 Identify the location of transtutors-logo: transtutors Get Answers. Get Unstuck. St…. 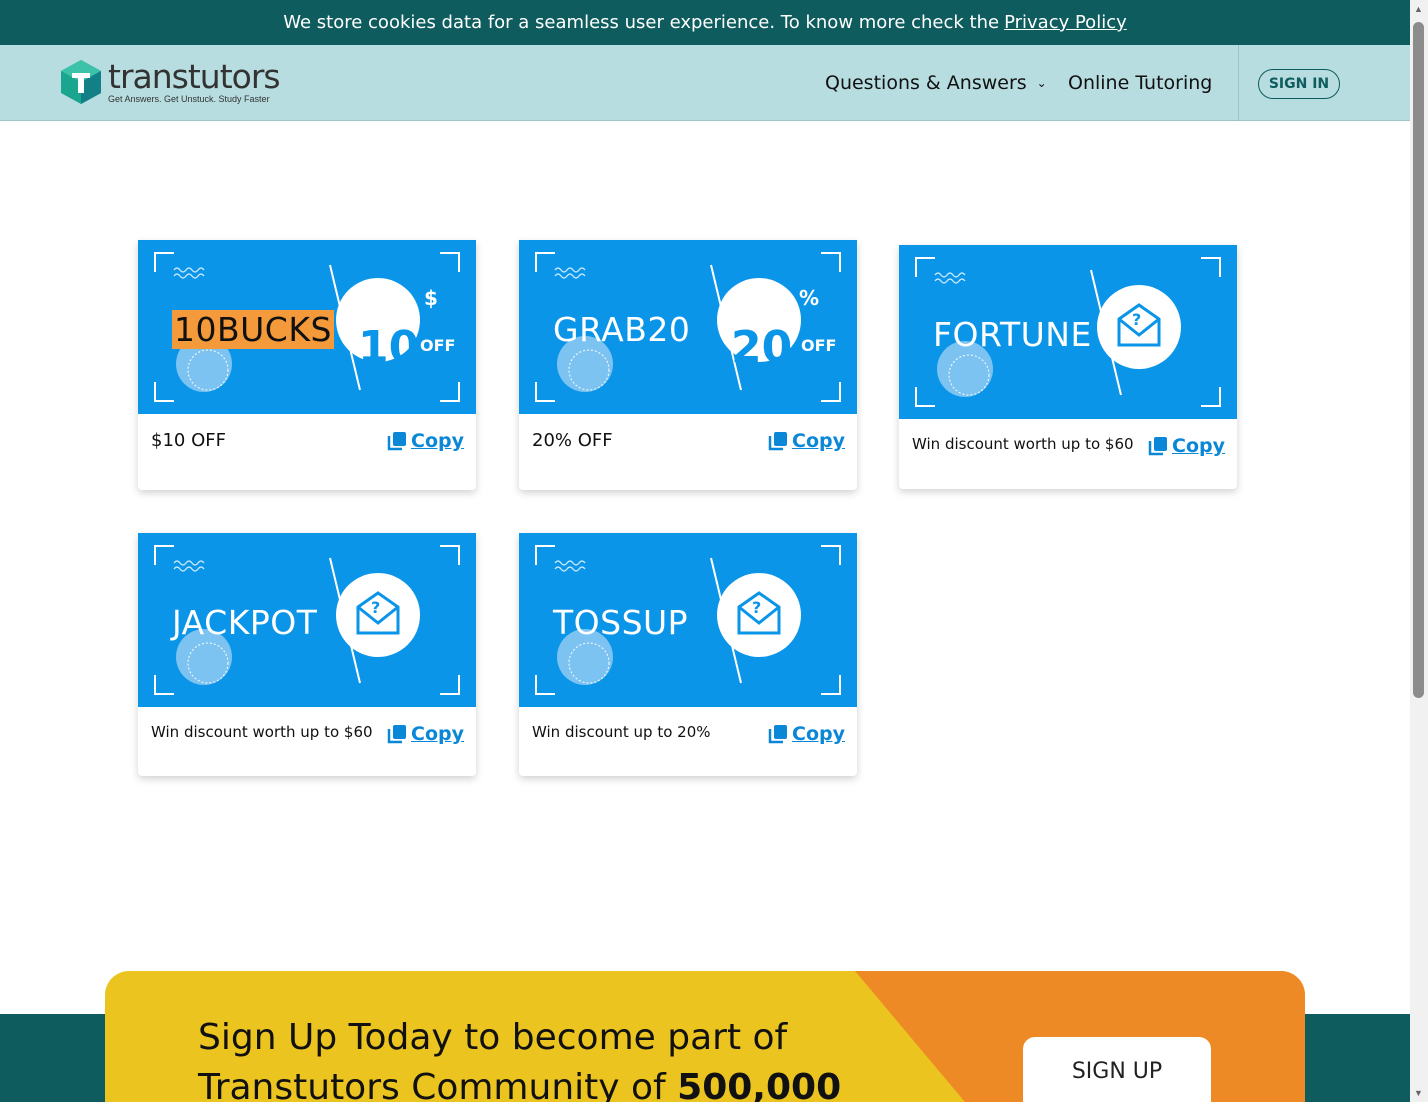
(170, 81).